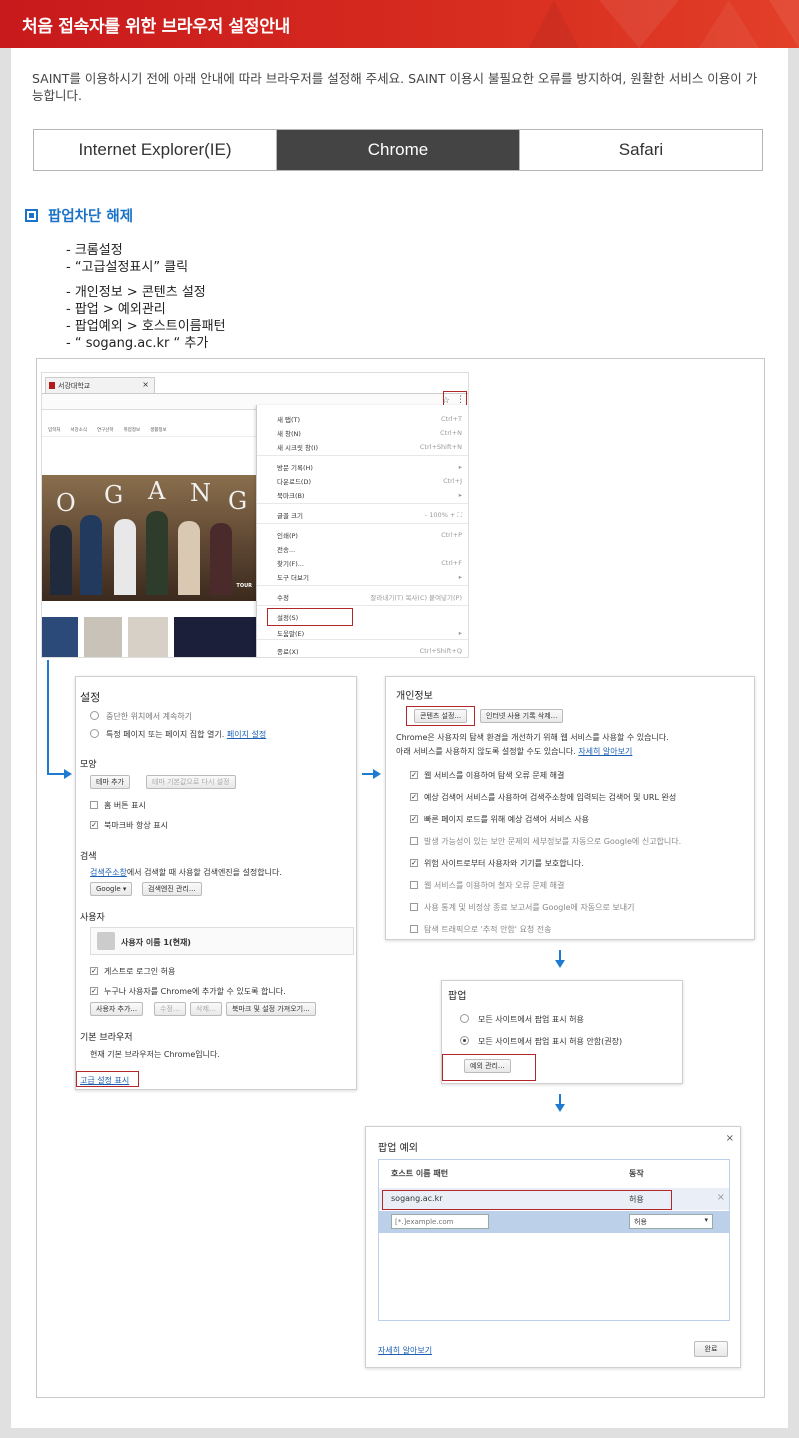  What do you see at coordinates (222, 941) in the screenshot?
I see `user-row: 사용자 이름 1(현재)` at bounding box center [222, 941].